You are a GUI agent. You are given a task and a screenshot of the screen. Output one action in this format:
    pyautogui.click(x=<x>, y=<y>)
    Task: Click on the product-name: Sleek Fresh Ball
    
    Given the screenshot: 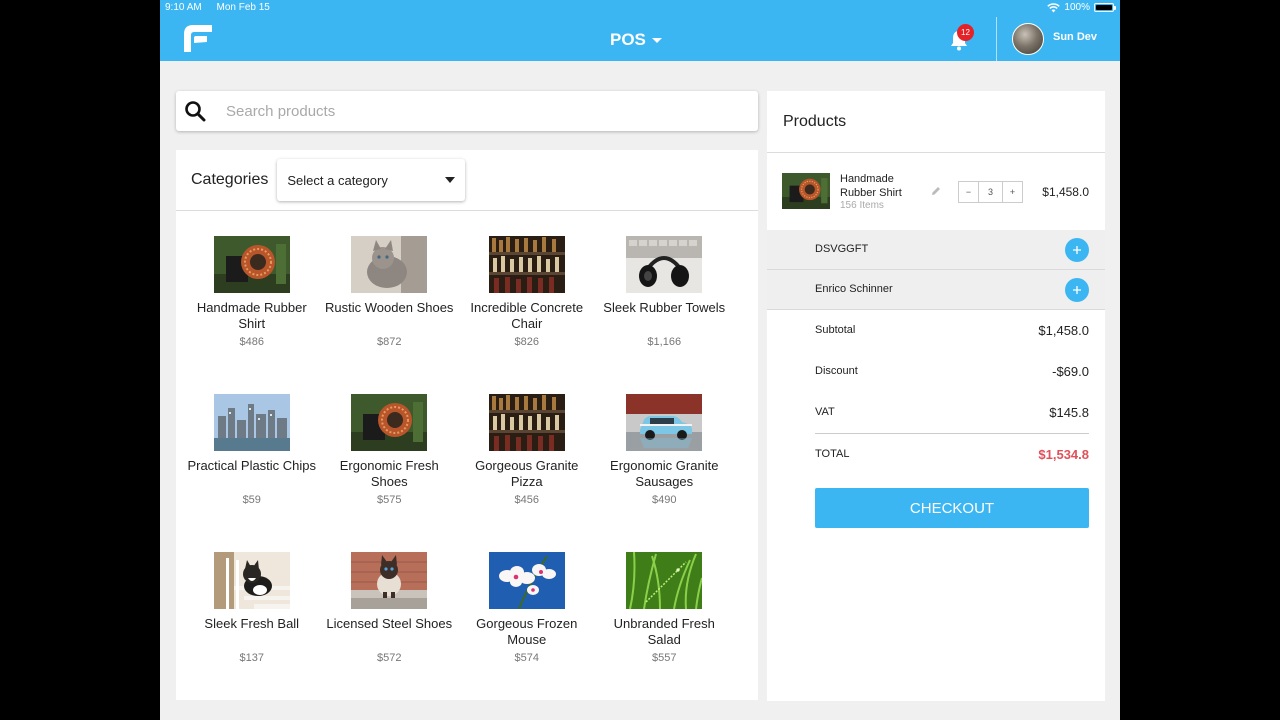 What is the action you would take?
    pyautogui.click(x=252, y=623)
    